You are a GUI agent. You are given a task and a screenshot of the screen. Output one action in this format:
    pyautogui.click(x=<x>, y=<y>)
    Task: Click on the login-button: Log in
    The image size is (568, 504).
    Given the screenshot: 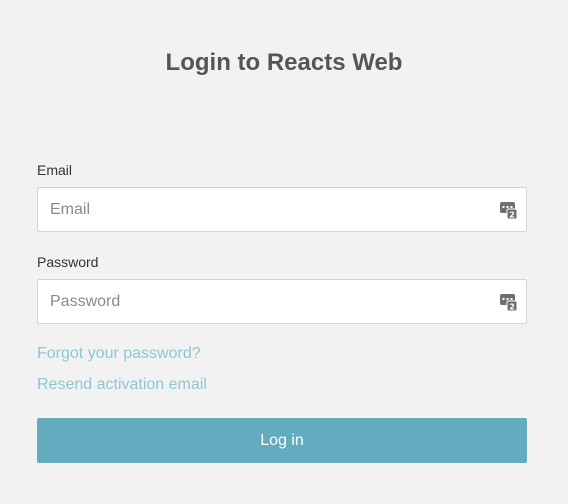 What is the action you would take?
    pyautogui.click(x=282, y=440)
    